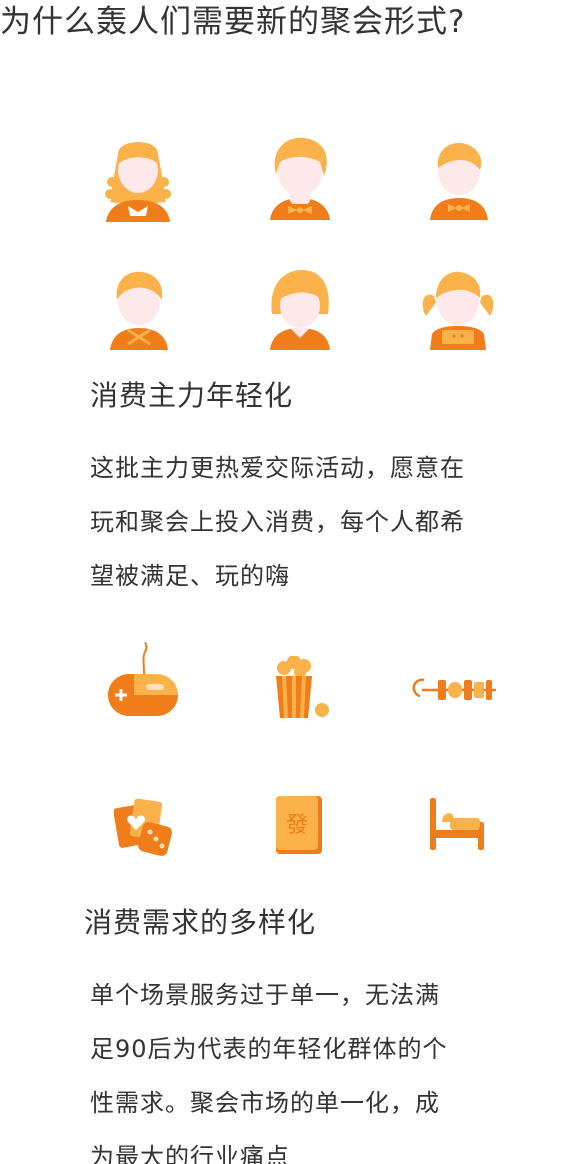 This screenshot has height=1164, width=588. I want to click on body-line: 望被满足、玩的嗨, so click(190, 576).